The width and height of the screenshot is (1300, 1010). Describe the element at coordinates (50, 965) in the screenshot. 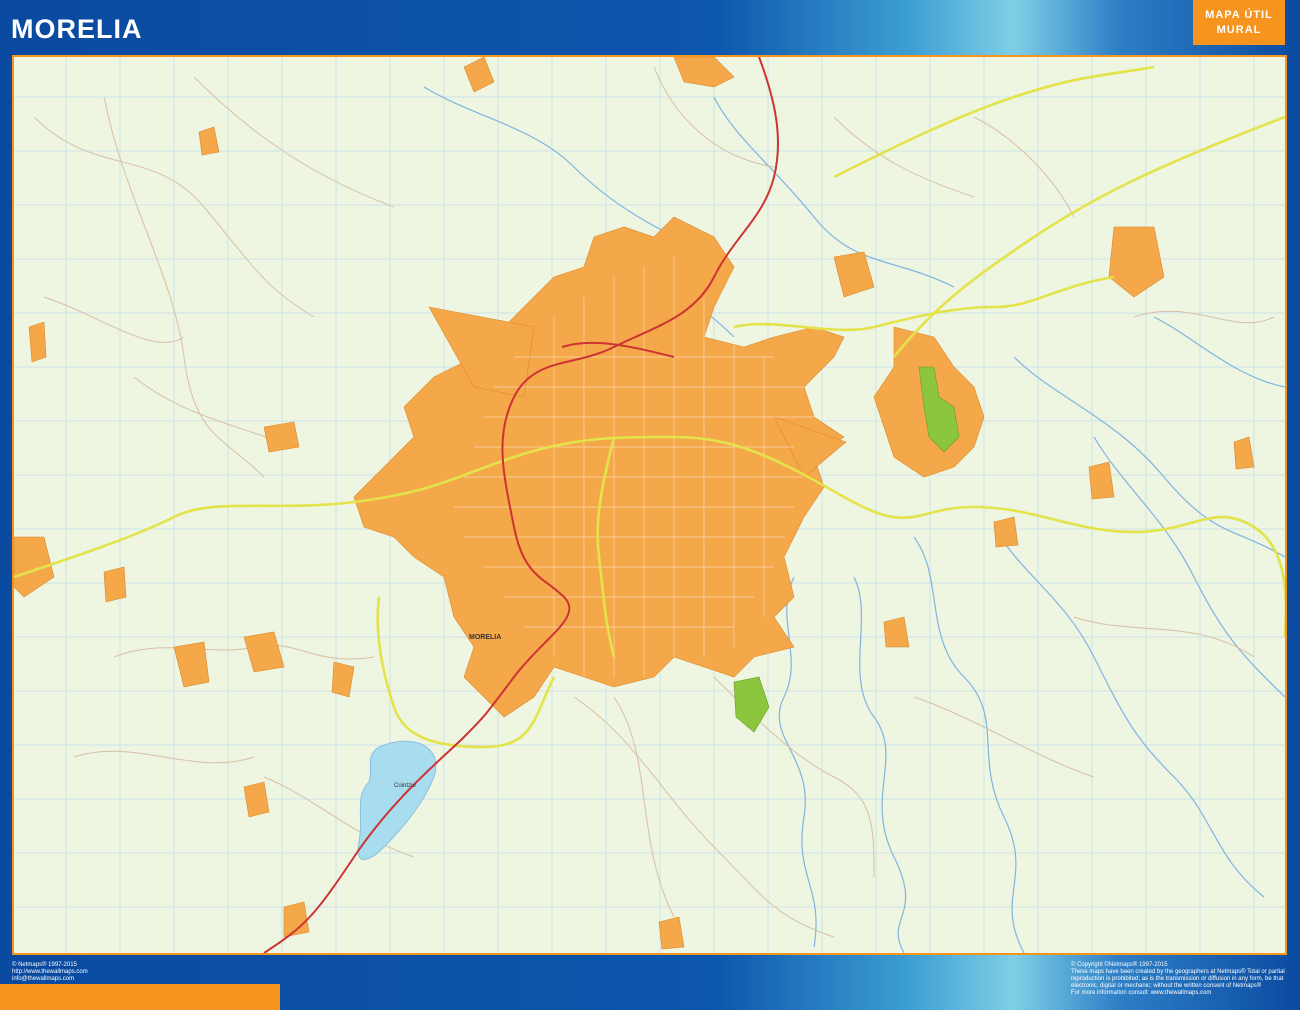

I see `footer-left-line-1: © Netmaps® 1997-2015` at that location.